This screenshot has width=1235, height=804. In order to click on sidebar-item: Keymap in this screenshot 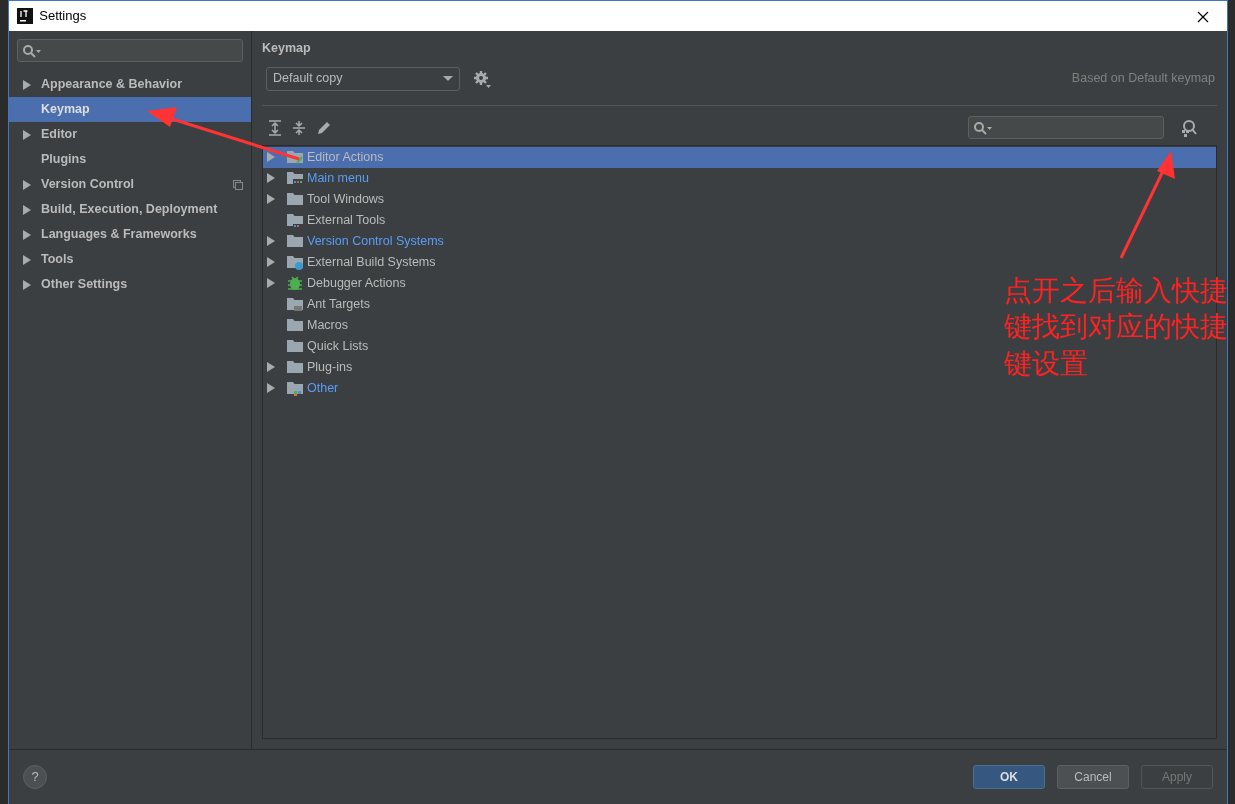, I will do `click(130, 109)`.